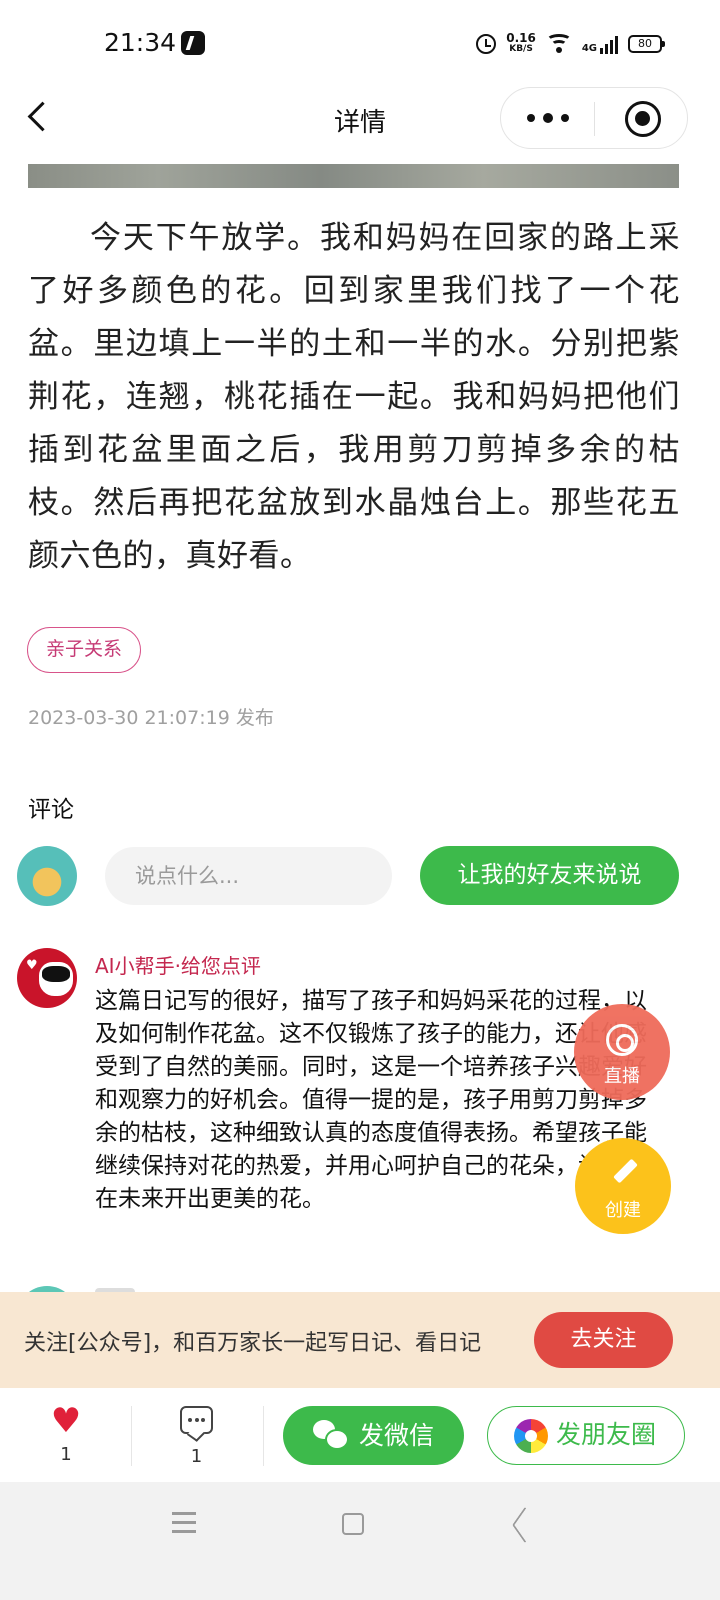 Image resolution: width=720 pixels, height=1600 pixels. Describe the element at coordinates (32, 965) in the screenshot. I see `heart-icon: ♥` at that location.